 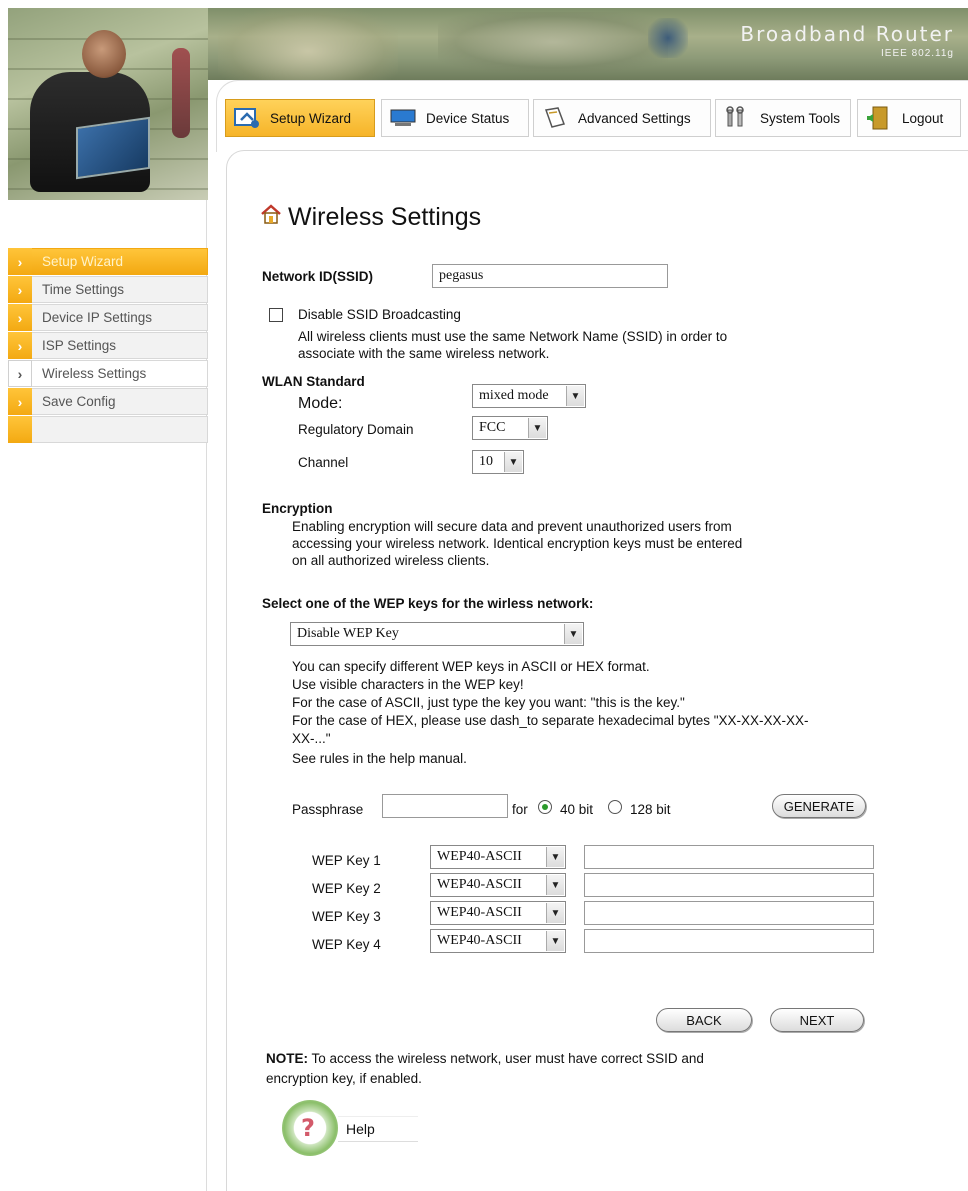 What do you see at coordinates (323, 462) in the screenshot?
I see `channel-label: Channel` at bounding box center [323, 462].